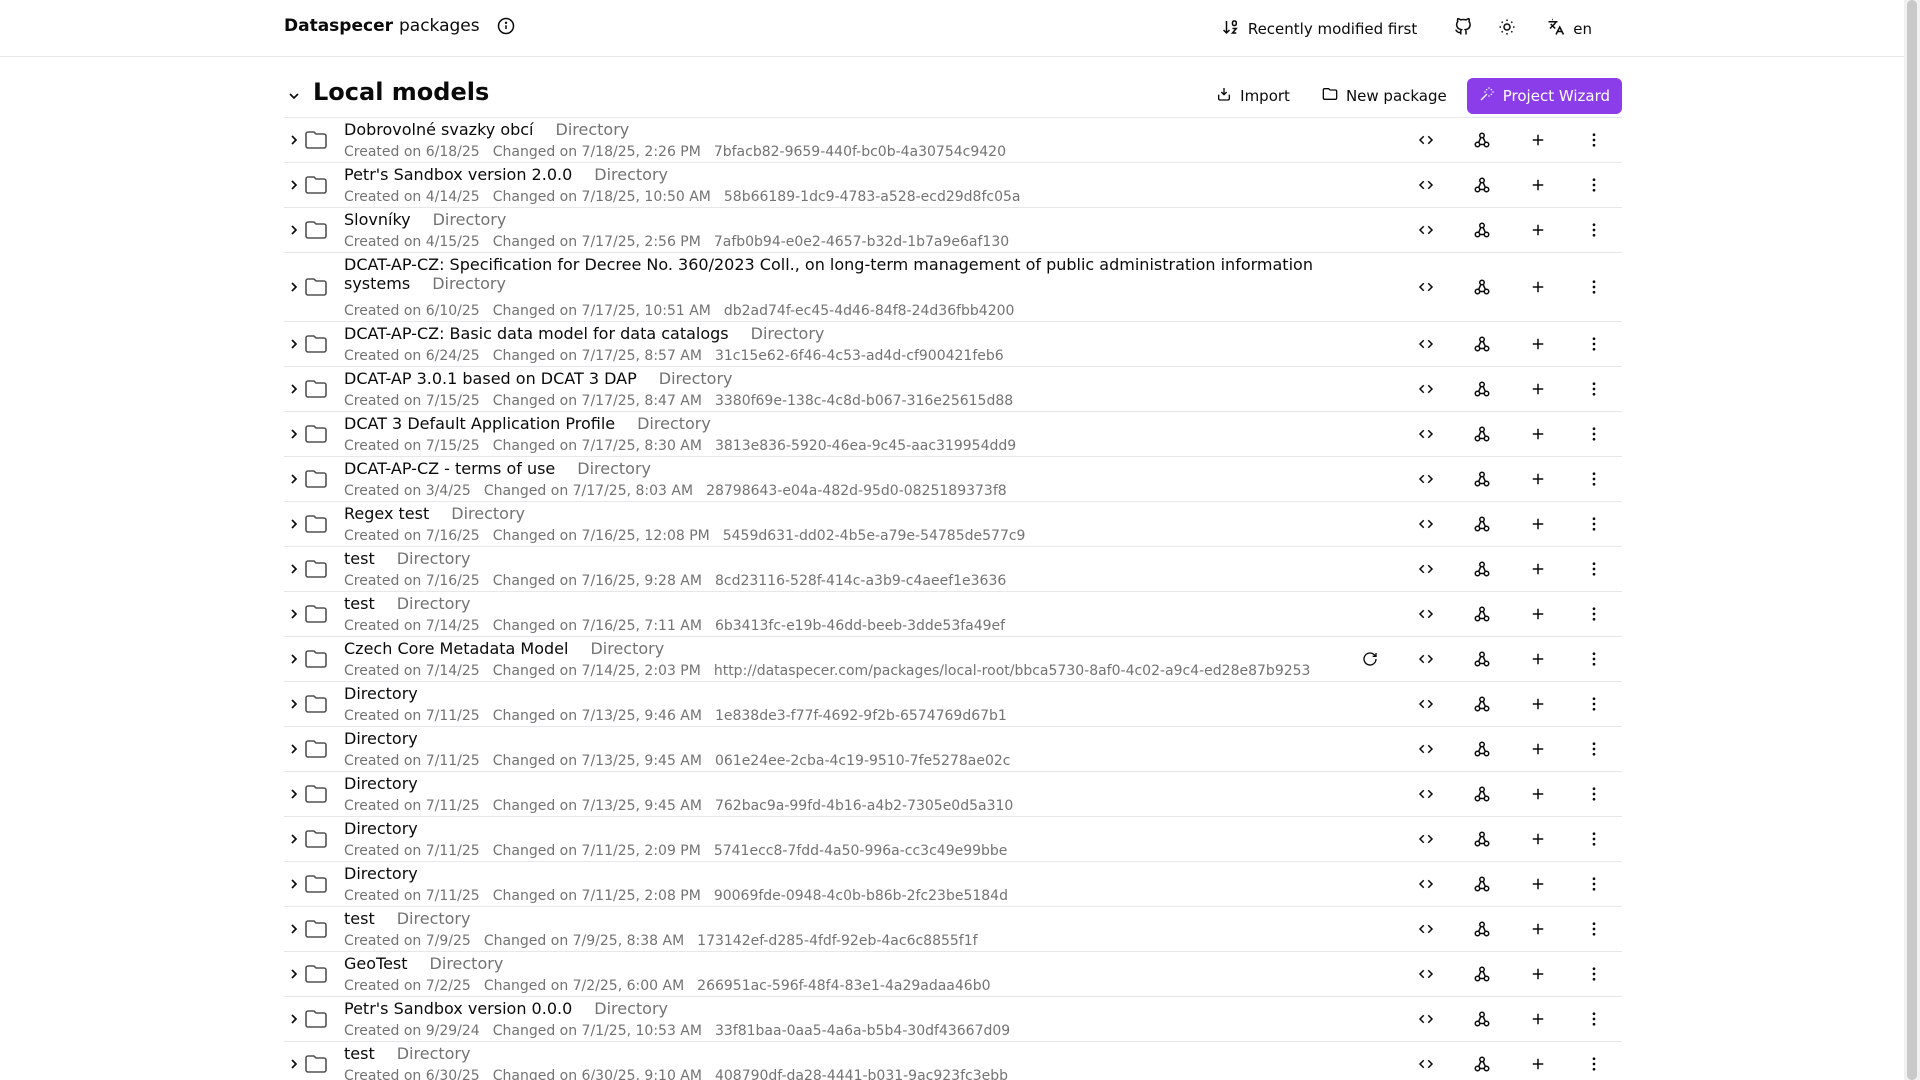  Describe the element at coordinates (1507, 29) in the screenshot. I see `theme-toggle` at that location.